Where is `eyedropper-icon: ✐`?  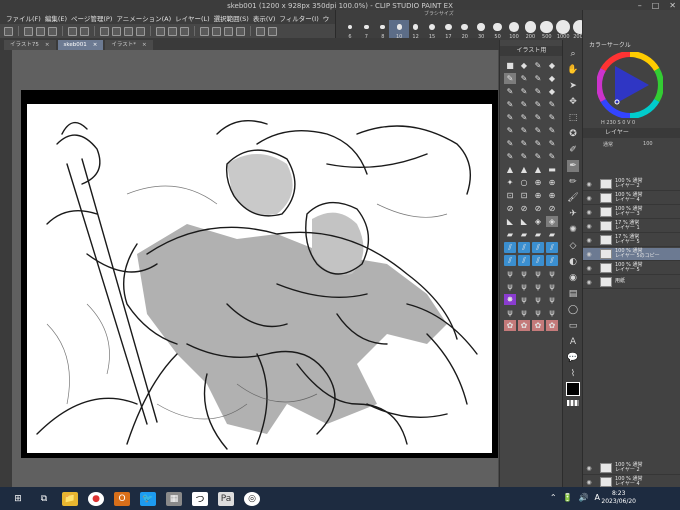 eyedropper-icon: ✐ is located at coordinates (573, 150).